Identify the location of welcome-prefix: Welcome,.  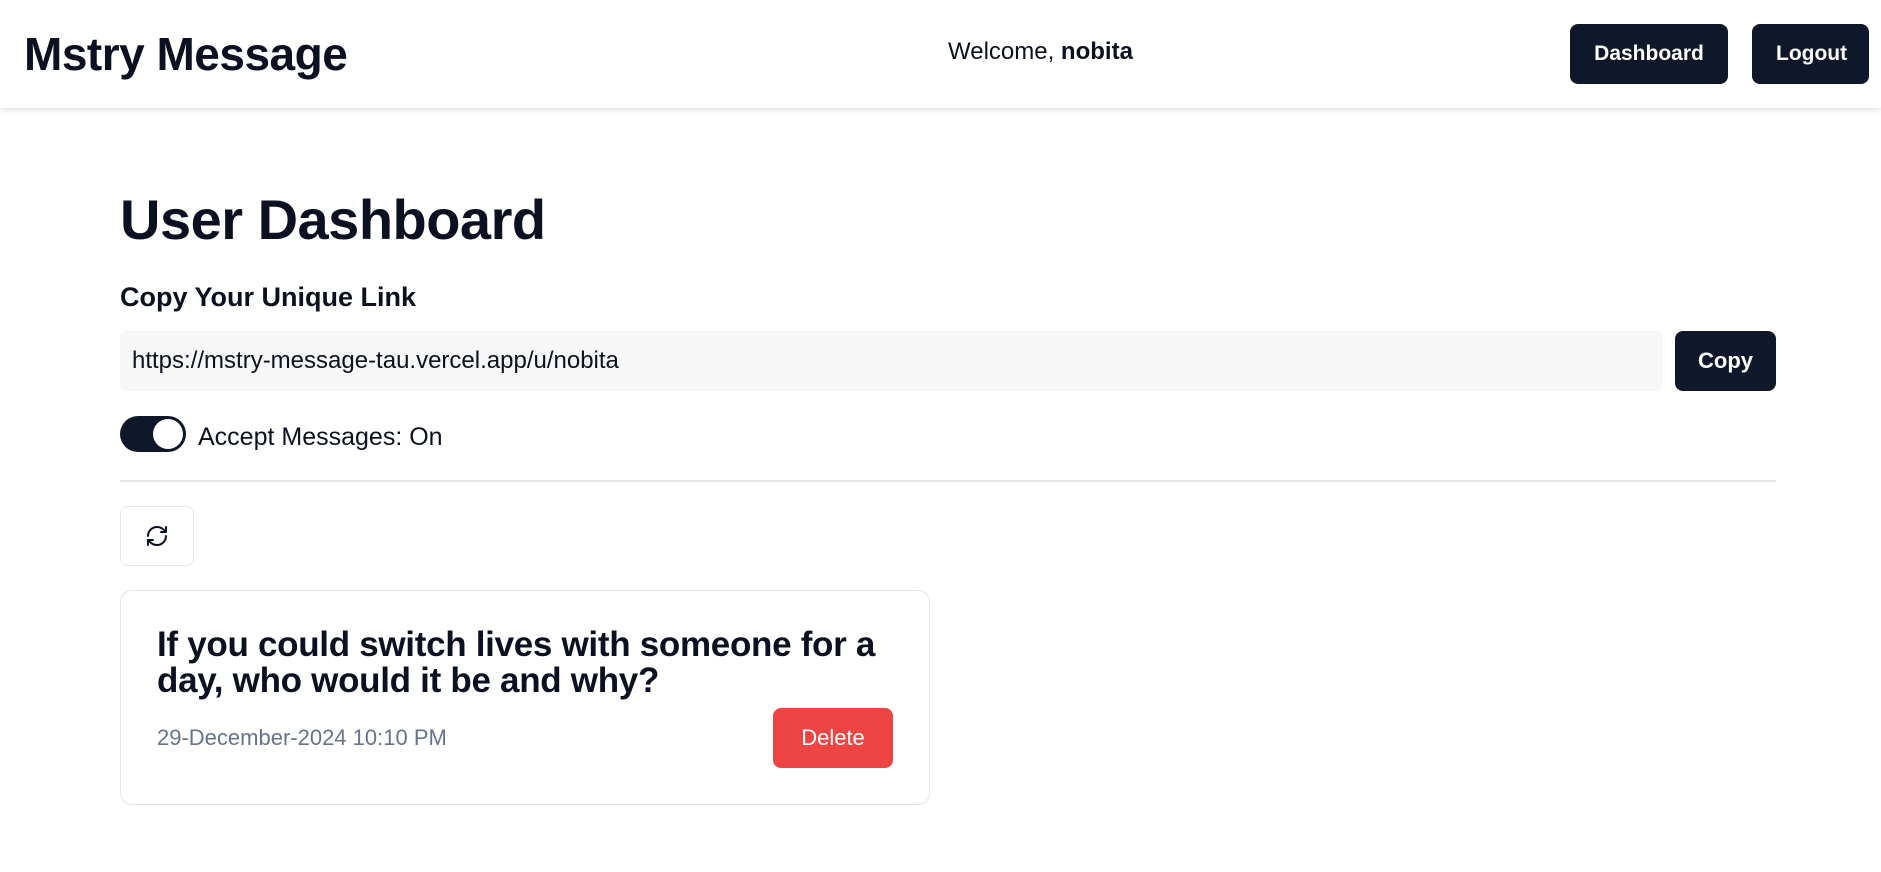
(1004, 51).